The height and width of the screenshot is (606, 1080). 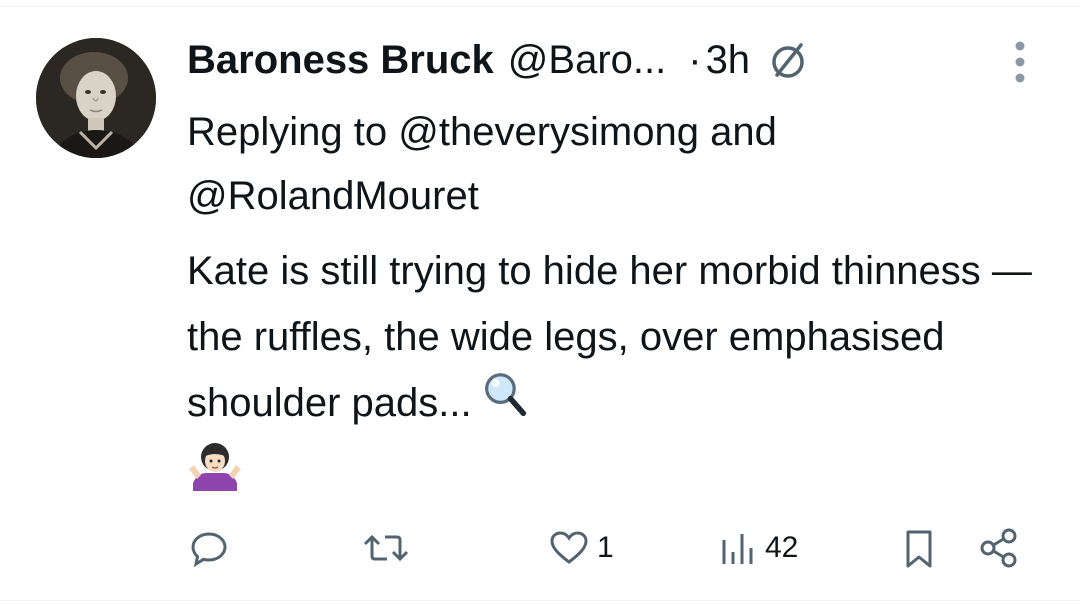 What do you see at coordinates (728, 60) in the screenshot?
I see `timestamp: 3h` at bounding box center [728, 60].